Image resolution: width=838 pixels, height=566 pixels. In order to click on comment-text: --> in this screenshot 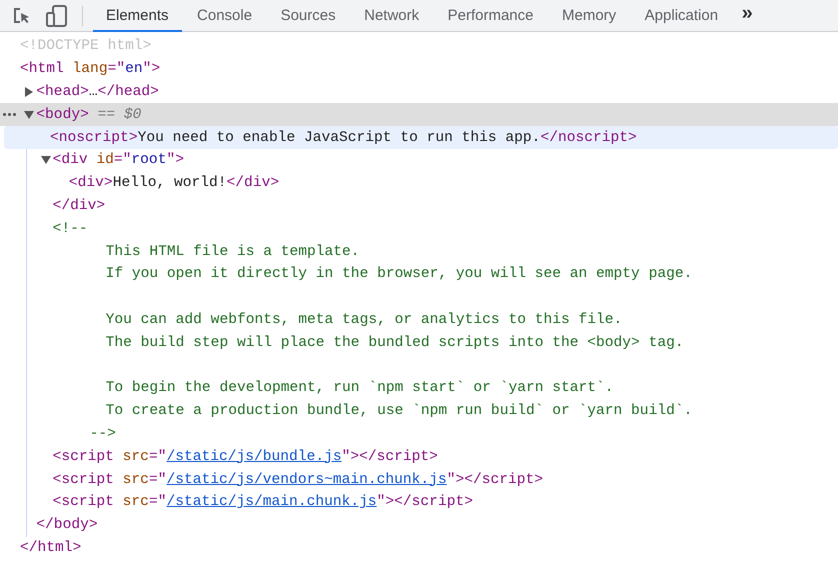, I will do `click(103, 433)`.